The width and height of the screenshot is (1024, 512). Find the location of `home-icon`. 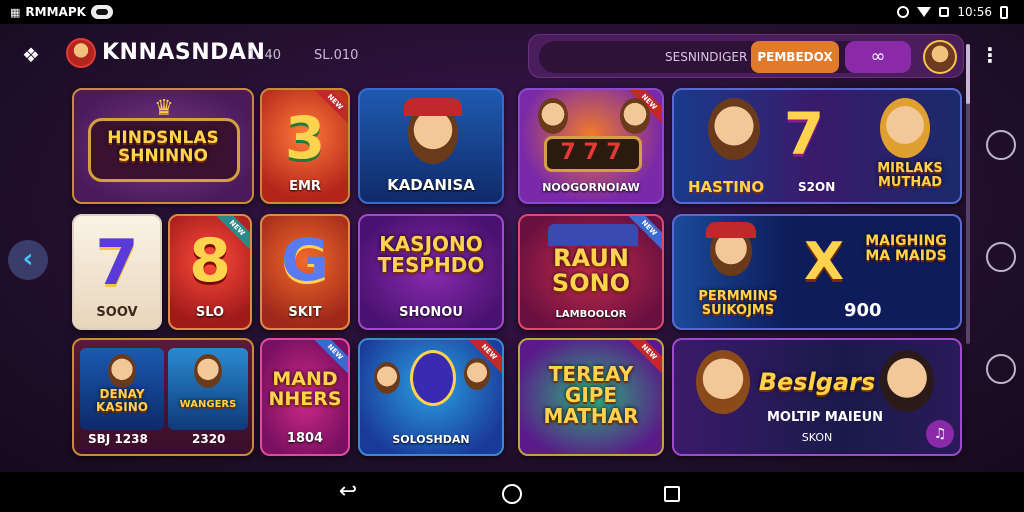

home-icon is located at coordinates (512, 494).